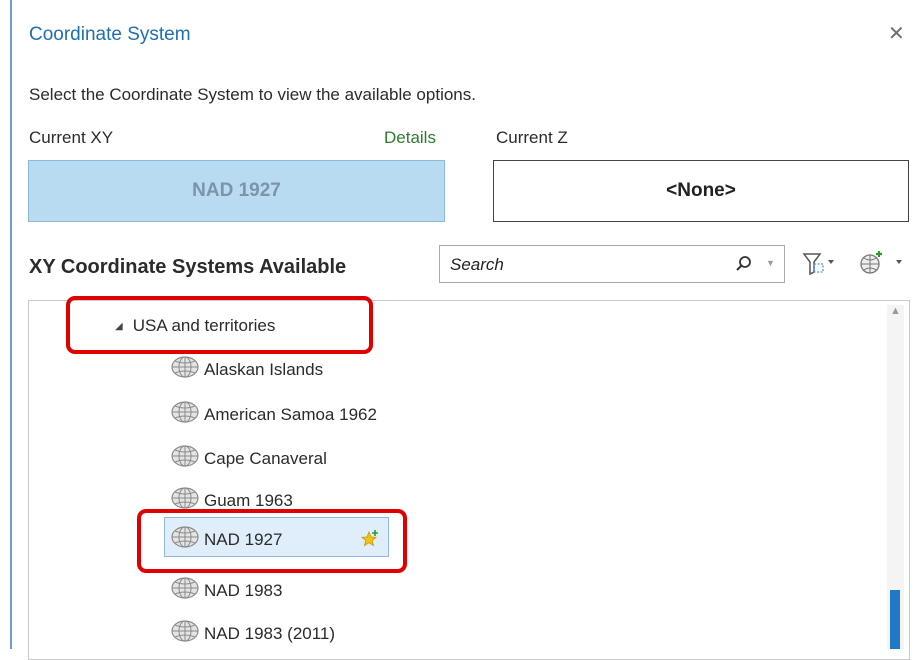  I want to click on tree-item: NAD 1983 (2011), so click(252, 633).